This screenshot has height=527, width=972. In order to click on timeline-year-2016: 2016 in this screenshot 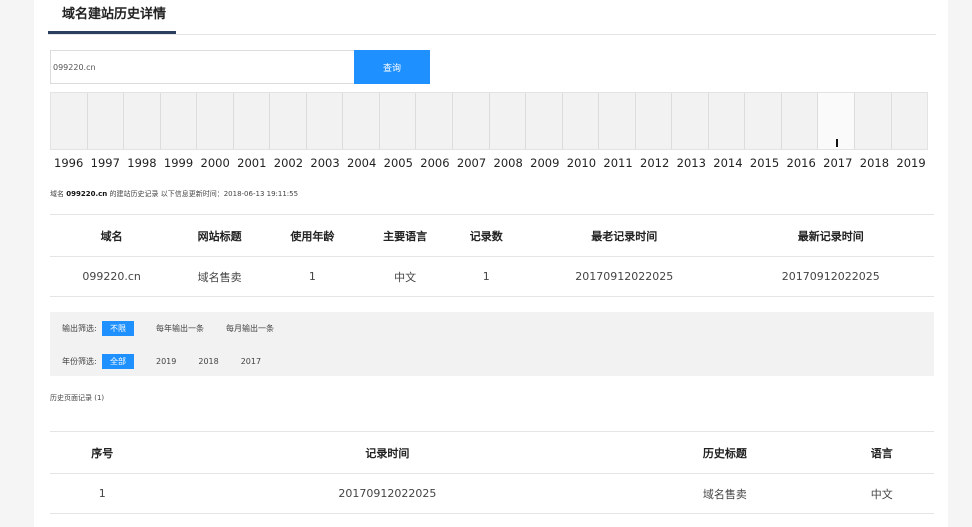, I will do `click(801, 163)`.